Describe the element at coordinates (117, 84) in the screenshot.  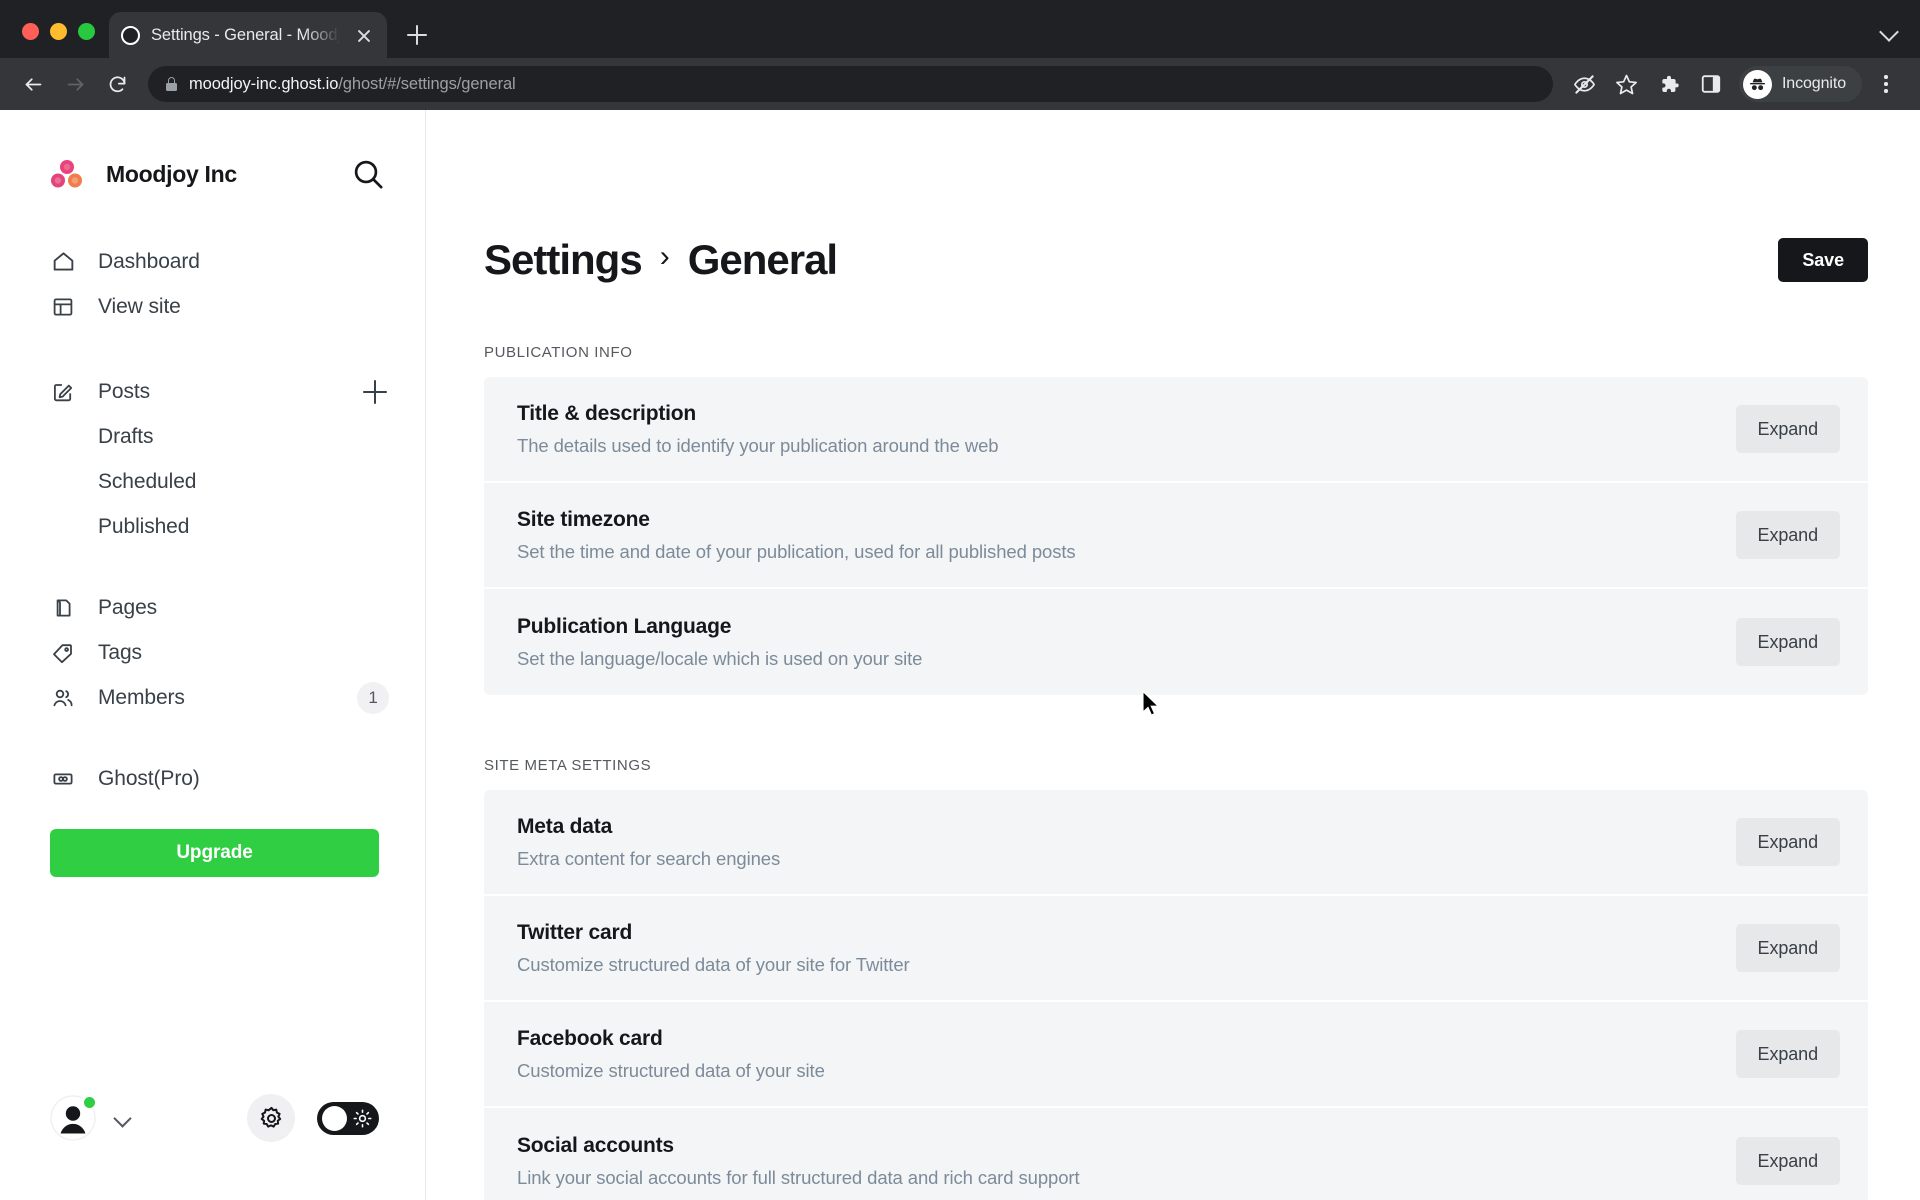
I see `reload-button` at that location.